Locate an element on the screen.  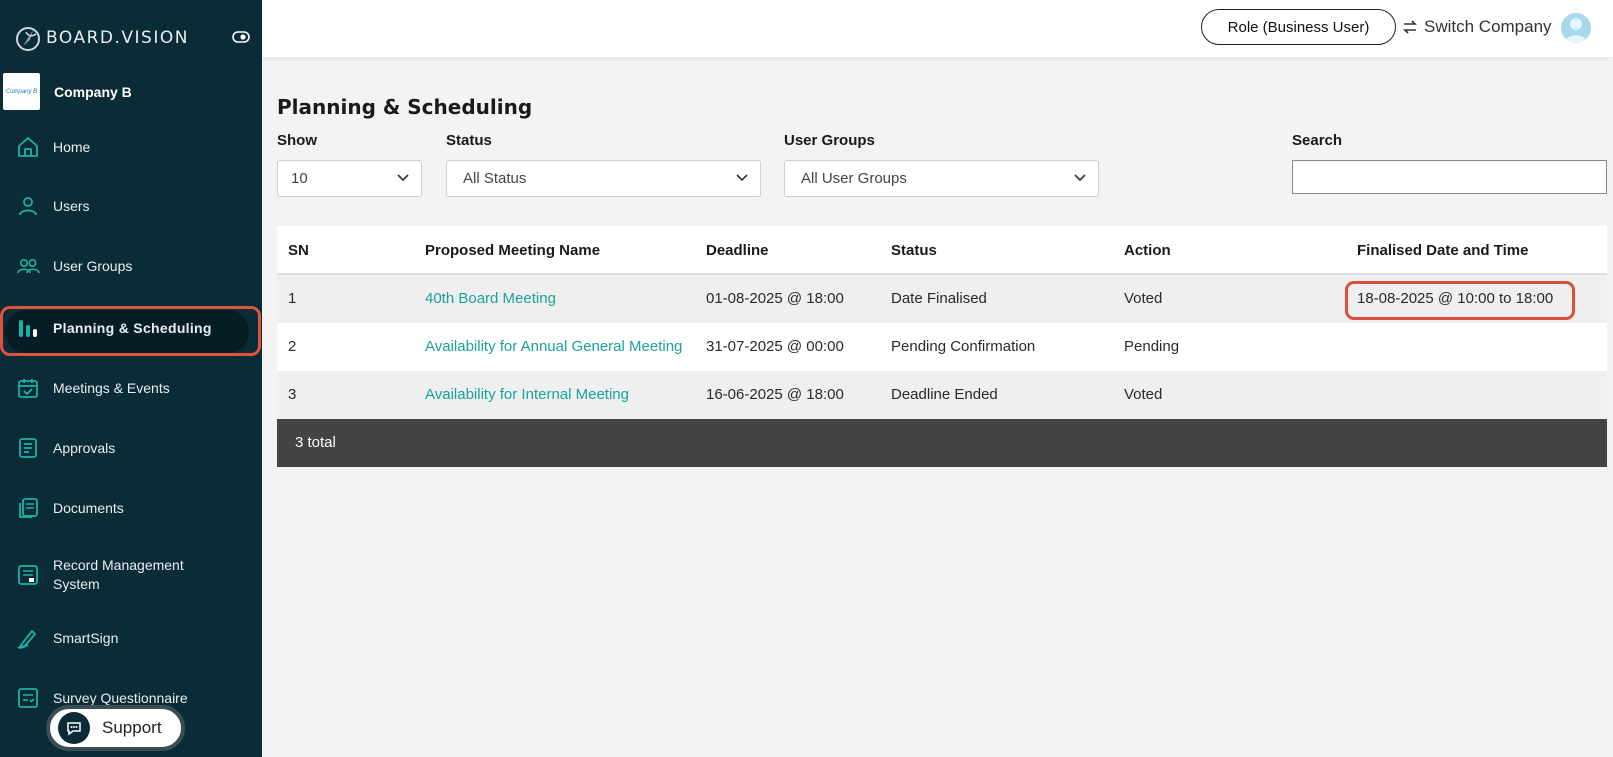
row-sn: 3 is located at coordinates (292, 394).